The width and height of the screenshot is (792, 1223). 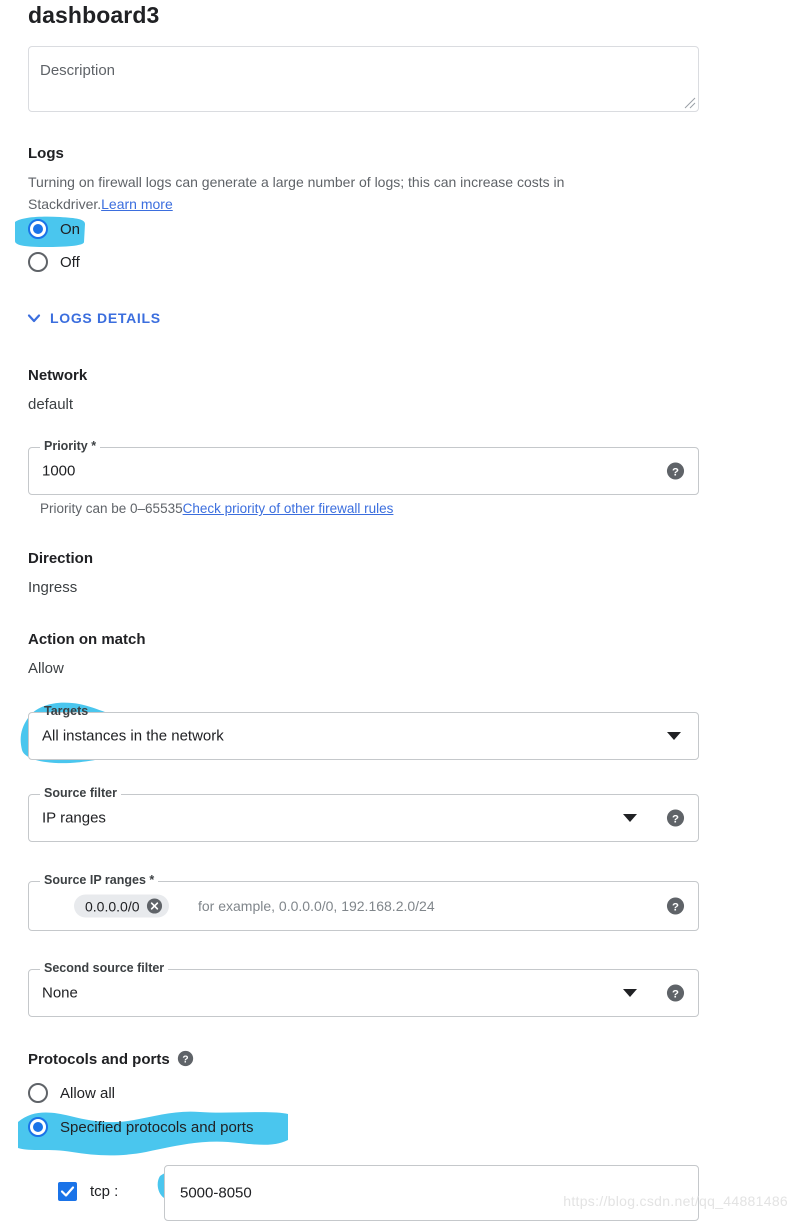 I want to click on second-source-filter-value: None, so click(x=60, y=993).